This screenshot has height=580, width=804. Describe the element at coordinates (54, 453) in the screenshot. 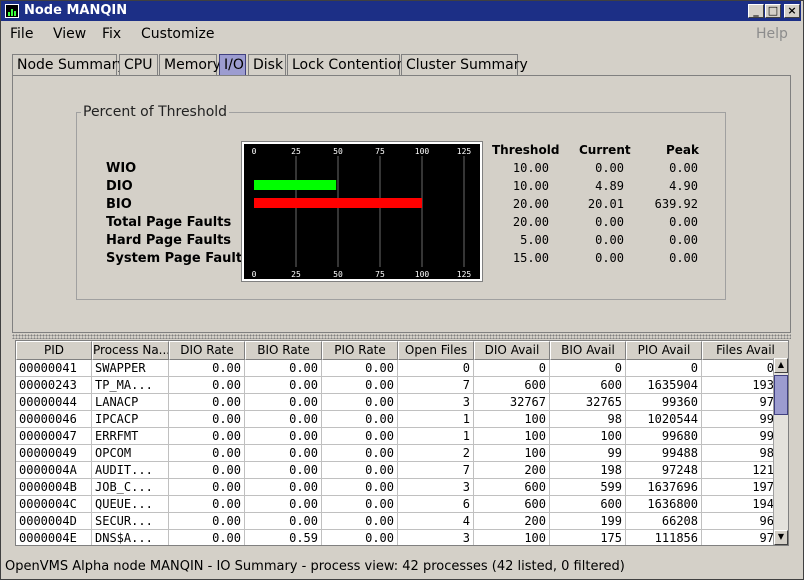

I see `table-cell: 00000049` at that location.